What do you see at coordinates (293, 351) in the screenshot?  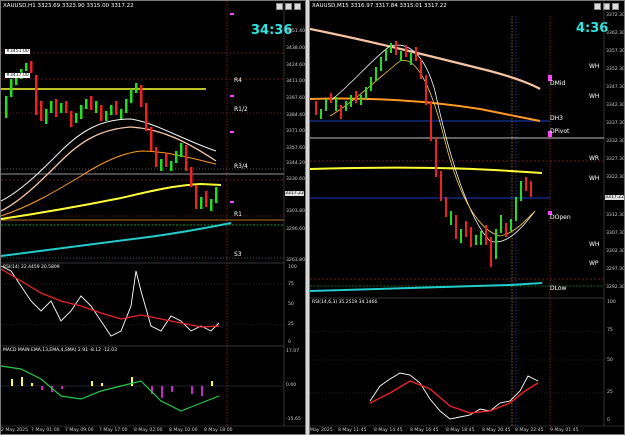 I see `macd-axis-label: 17.07` at bounding box center [293, 351].